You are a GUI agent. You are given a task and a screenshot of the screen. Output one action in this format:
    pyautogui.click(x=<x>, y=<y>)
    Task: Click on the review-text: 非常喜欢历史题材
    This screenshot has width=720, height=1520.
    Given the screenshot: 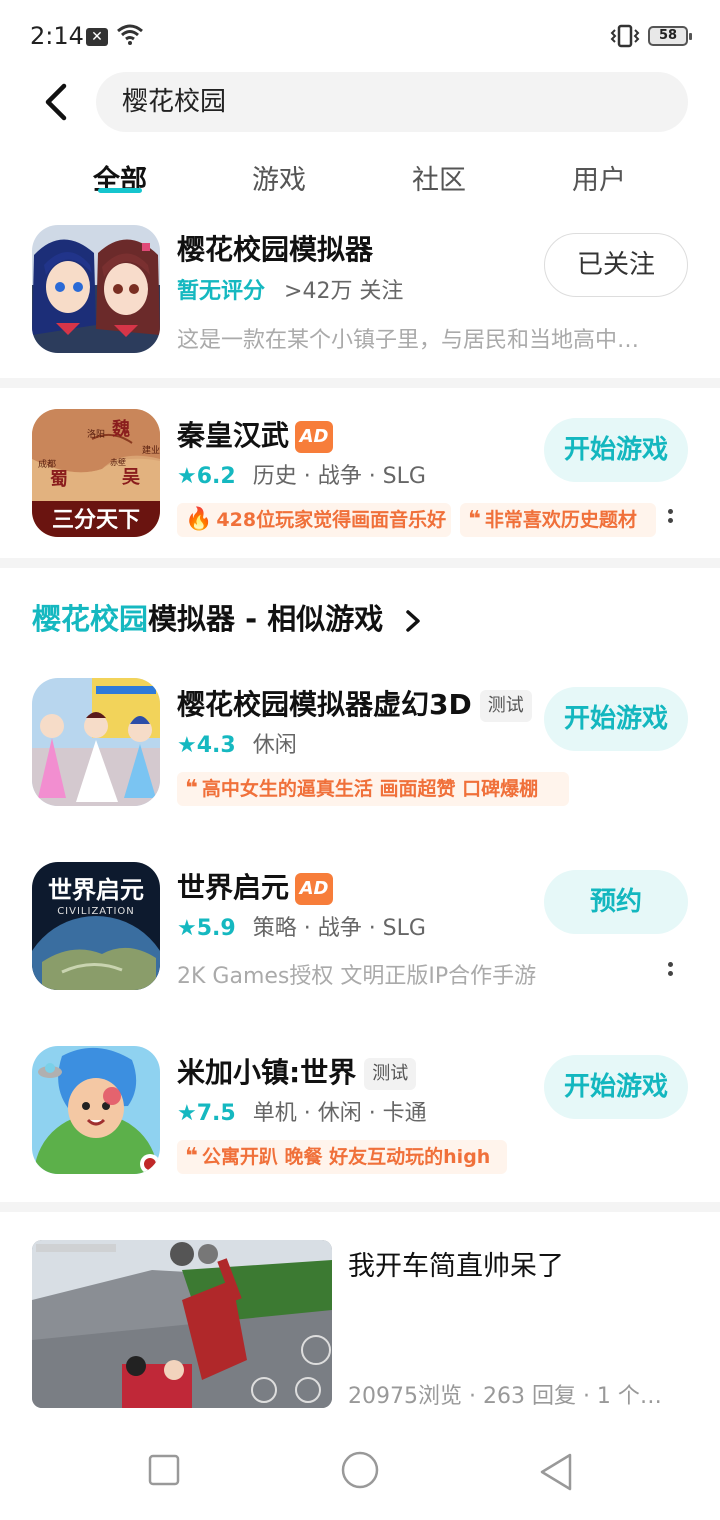 What is the action you would take?
    pyautogui.click(x=560, y=520)
    